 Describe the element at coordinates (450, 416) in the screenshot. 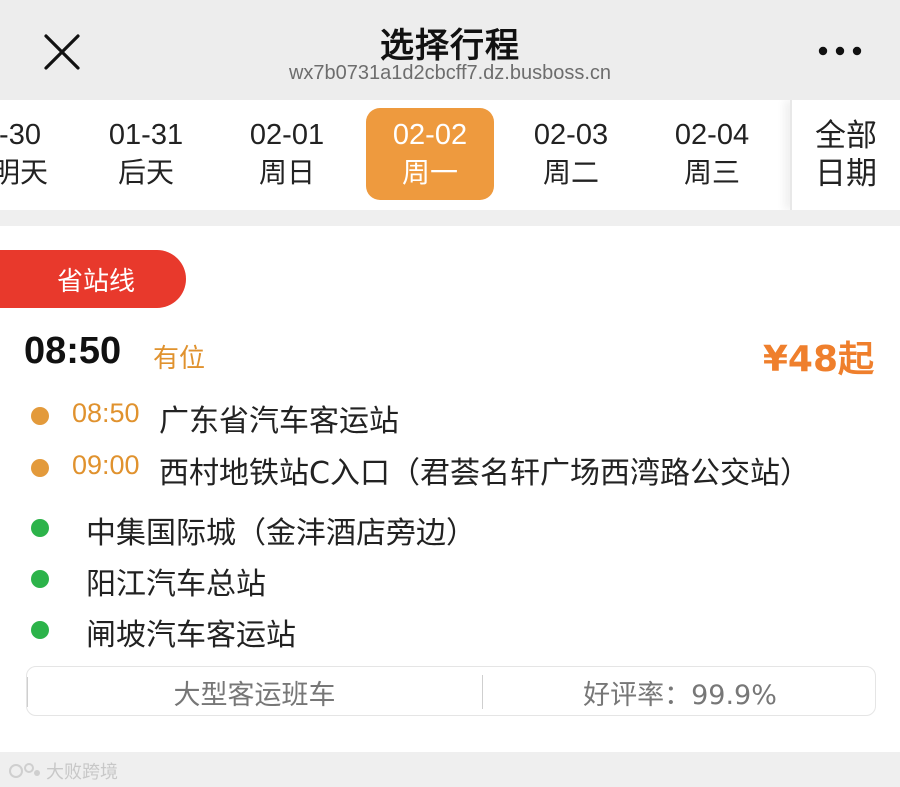

I see `boarding-stop: 08:50 广东省汽车客运站` at that location.